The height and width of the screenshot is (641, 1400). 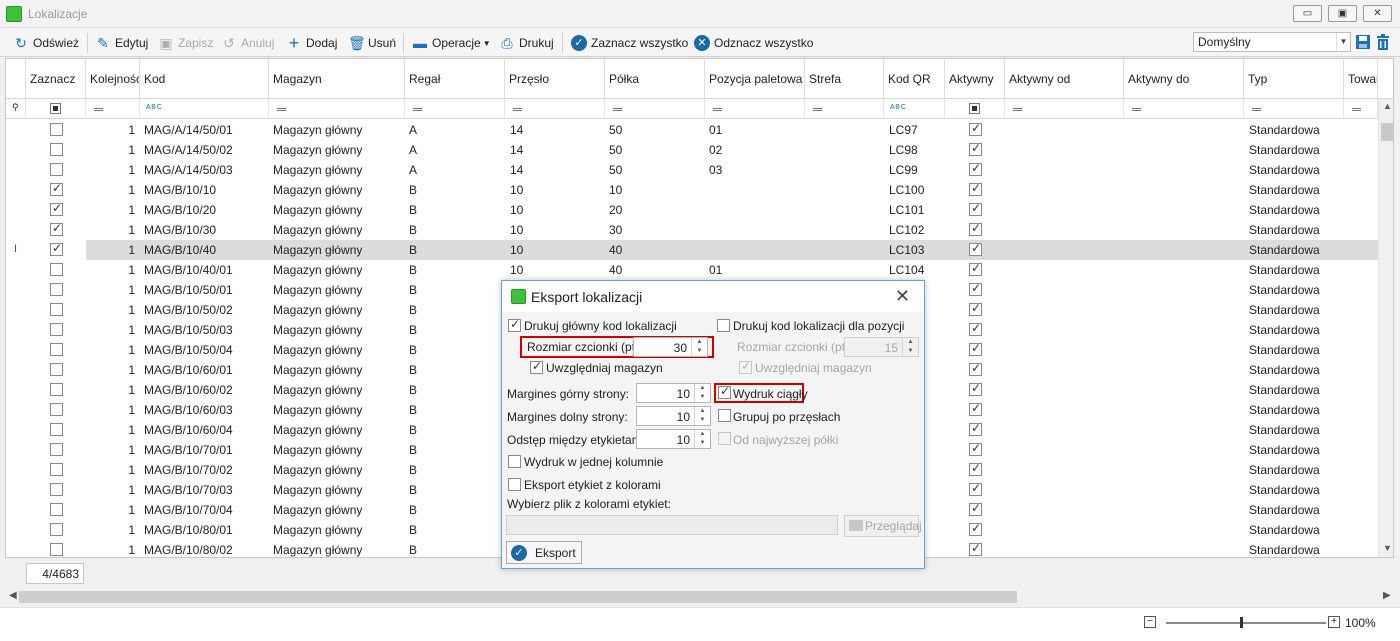 I want to click on column-header: Zaznacz, so click(x=56, y=79).